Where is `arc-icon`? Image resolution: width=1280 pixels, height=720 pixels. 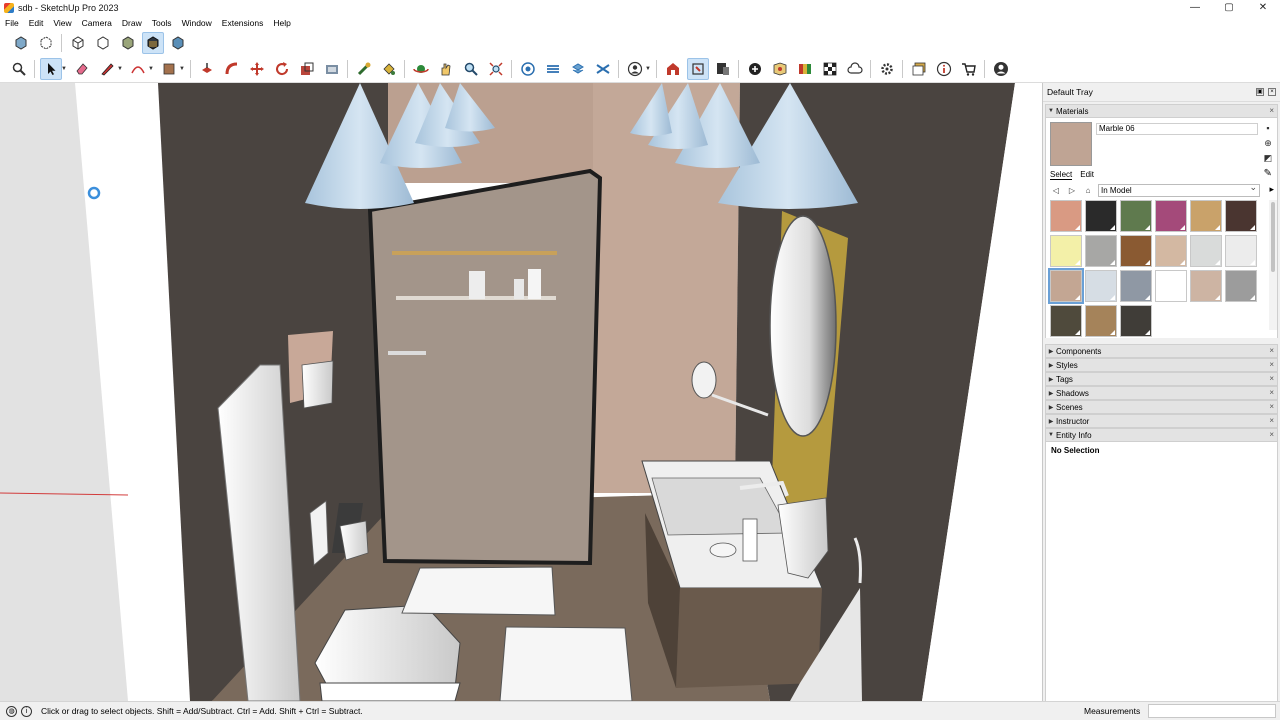 arc-icon is located at coordinates (138, 69).